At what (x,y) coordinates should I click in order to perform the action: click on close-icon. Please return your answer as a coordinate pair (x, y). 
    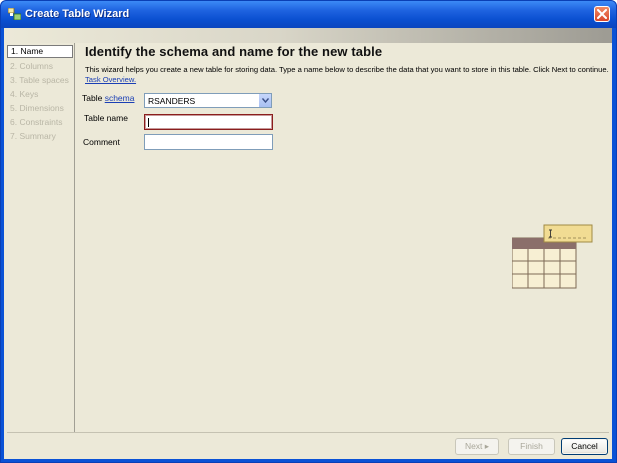
    Looking at the image, I should click on (602, 14).